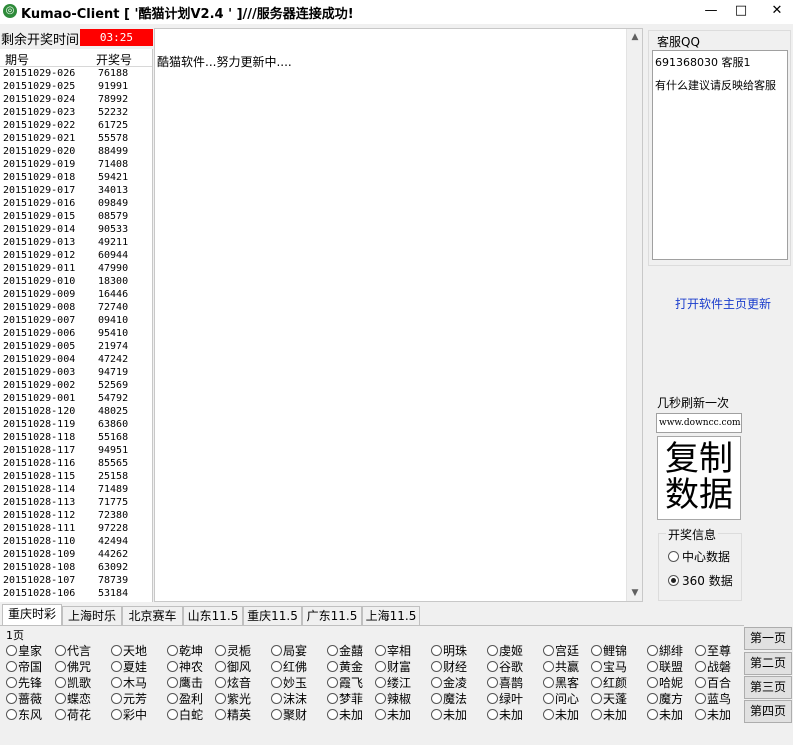  What do you see at coordinates (129, 667) in the screenshot?
I see `plan-option: 夏娃` at bounding box center [129, 667].